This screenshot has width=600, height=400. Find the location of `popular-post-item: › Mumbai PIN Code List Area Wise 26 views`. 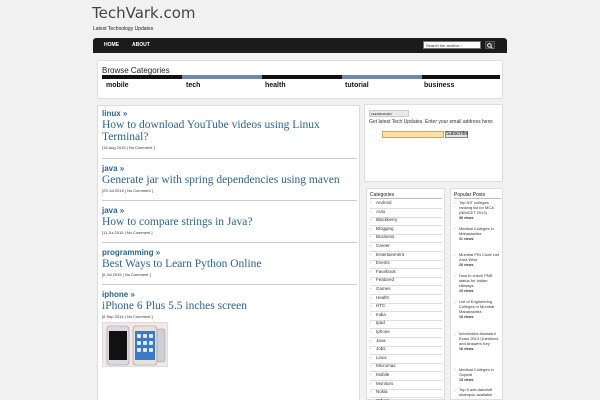

popular-post-item: › Mumbai PIN Code List Area Wise 26 views is located at coordinates (478, 259).